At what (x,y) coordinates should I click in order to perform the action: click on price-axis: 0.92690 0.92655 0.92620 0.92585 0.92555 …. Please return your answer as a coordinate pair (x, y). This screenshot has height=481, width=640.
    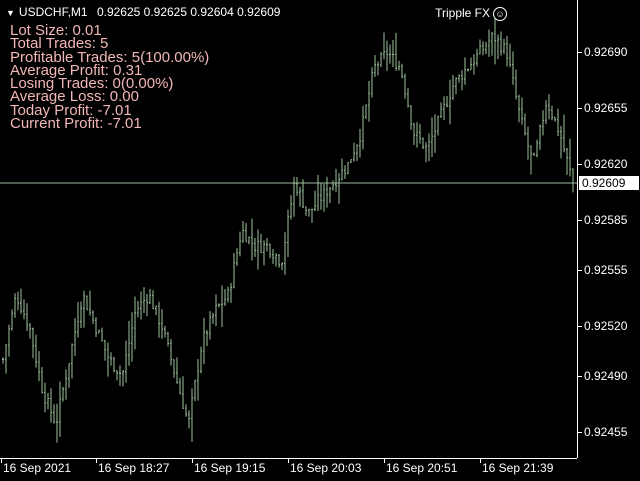
    Looking at the image, I should click on (608, 229).